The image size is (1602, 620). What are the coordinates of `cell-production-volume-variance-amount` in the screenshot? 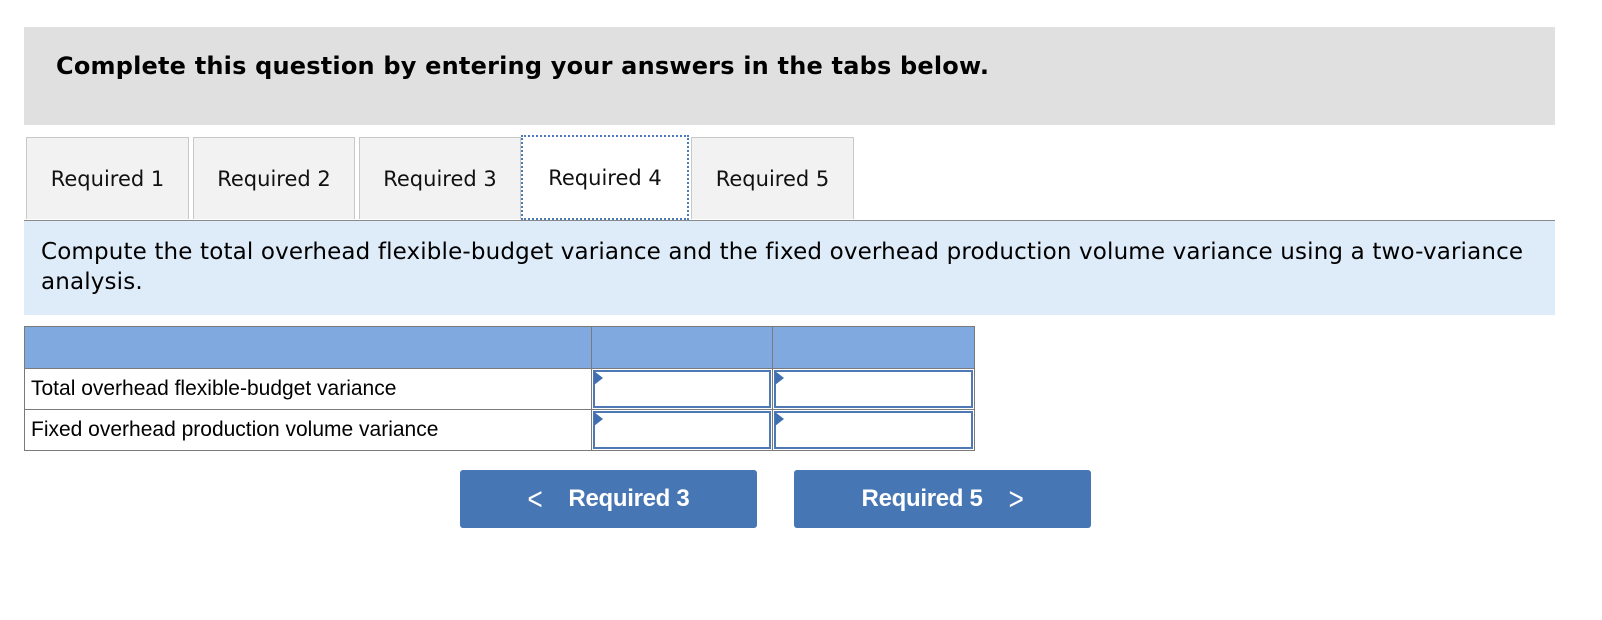 It's located at (682, 430).